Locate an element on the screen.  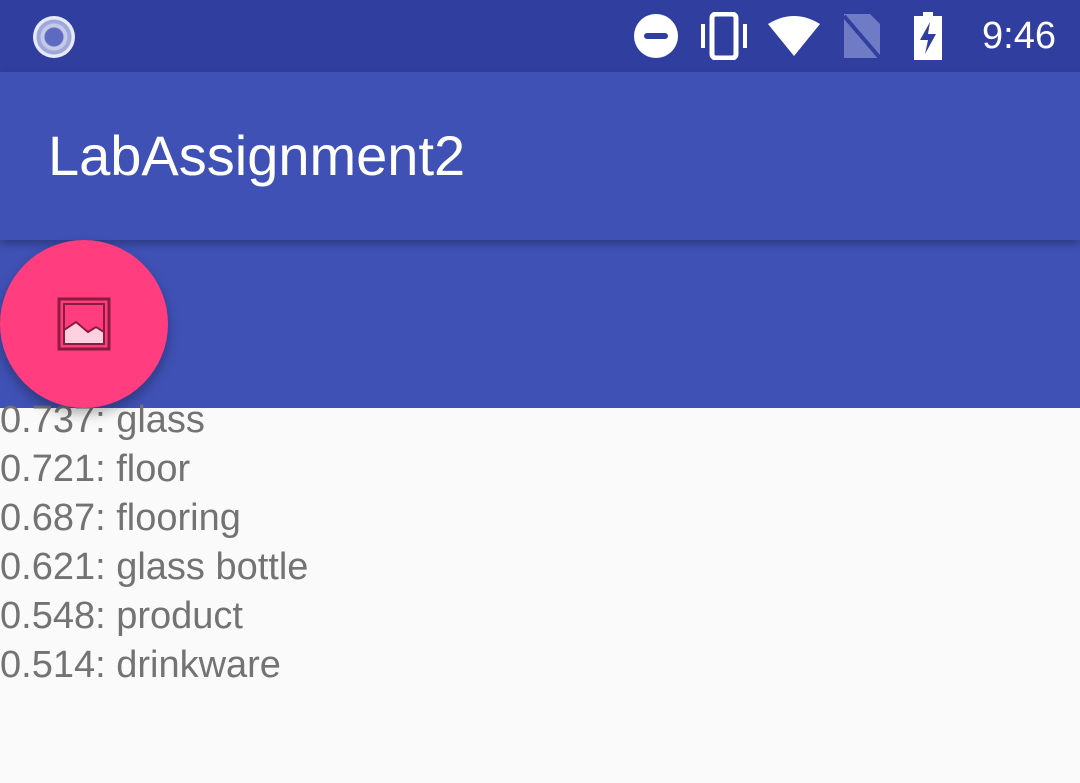
result-item: 0.721: floor is located at coordinates (95, 469).